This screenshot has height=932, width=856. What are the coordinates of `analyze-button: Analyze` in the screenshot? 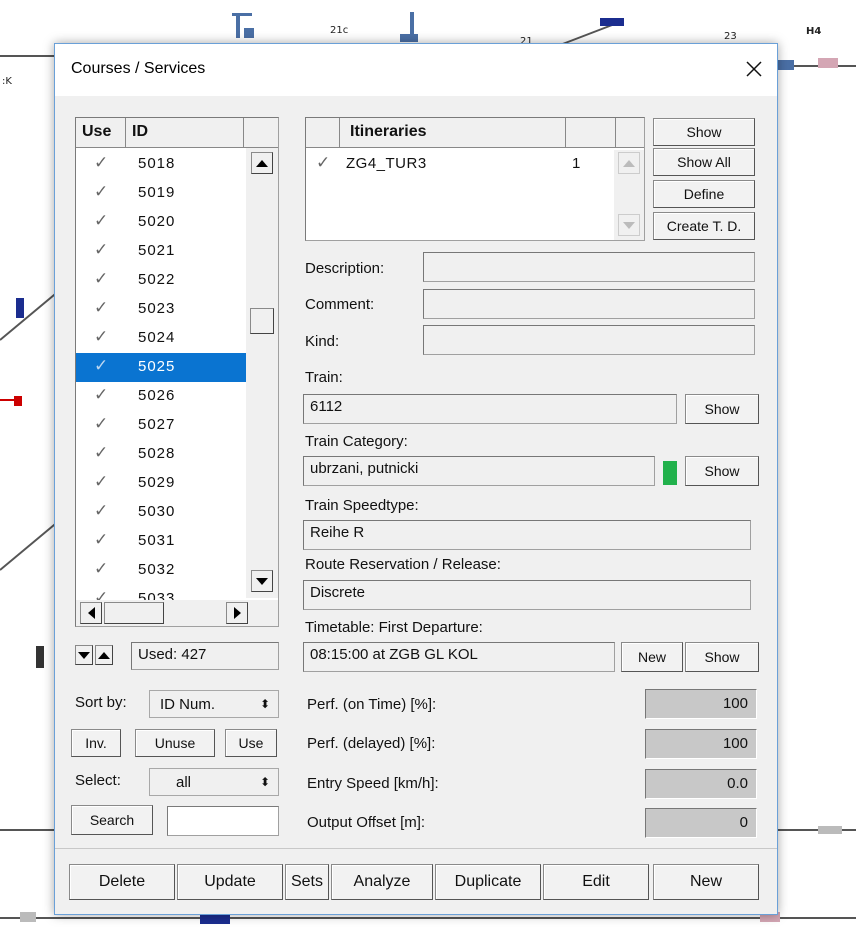 It's located at (382, 882).